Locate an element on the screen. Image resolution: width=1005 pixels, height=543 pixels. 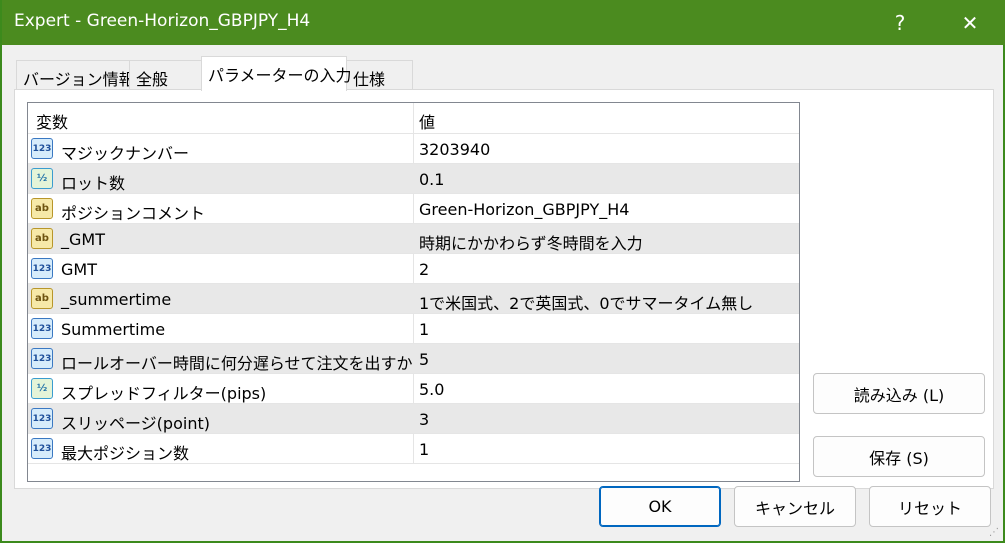
param-value: 時期にかかわらず冬時間を入力 is located at coordinates (531, 242).